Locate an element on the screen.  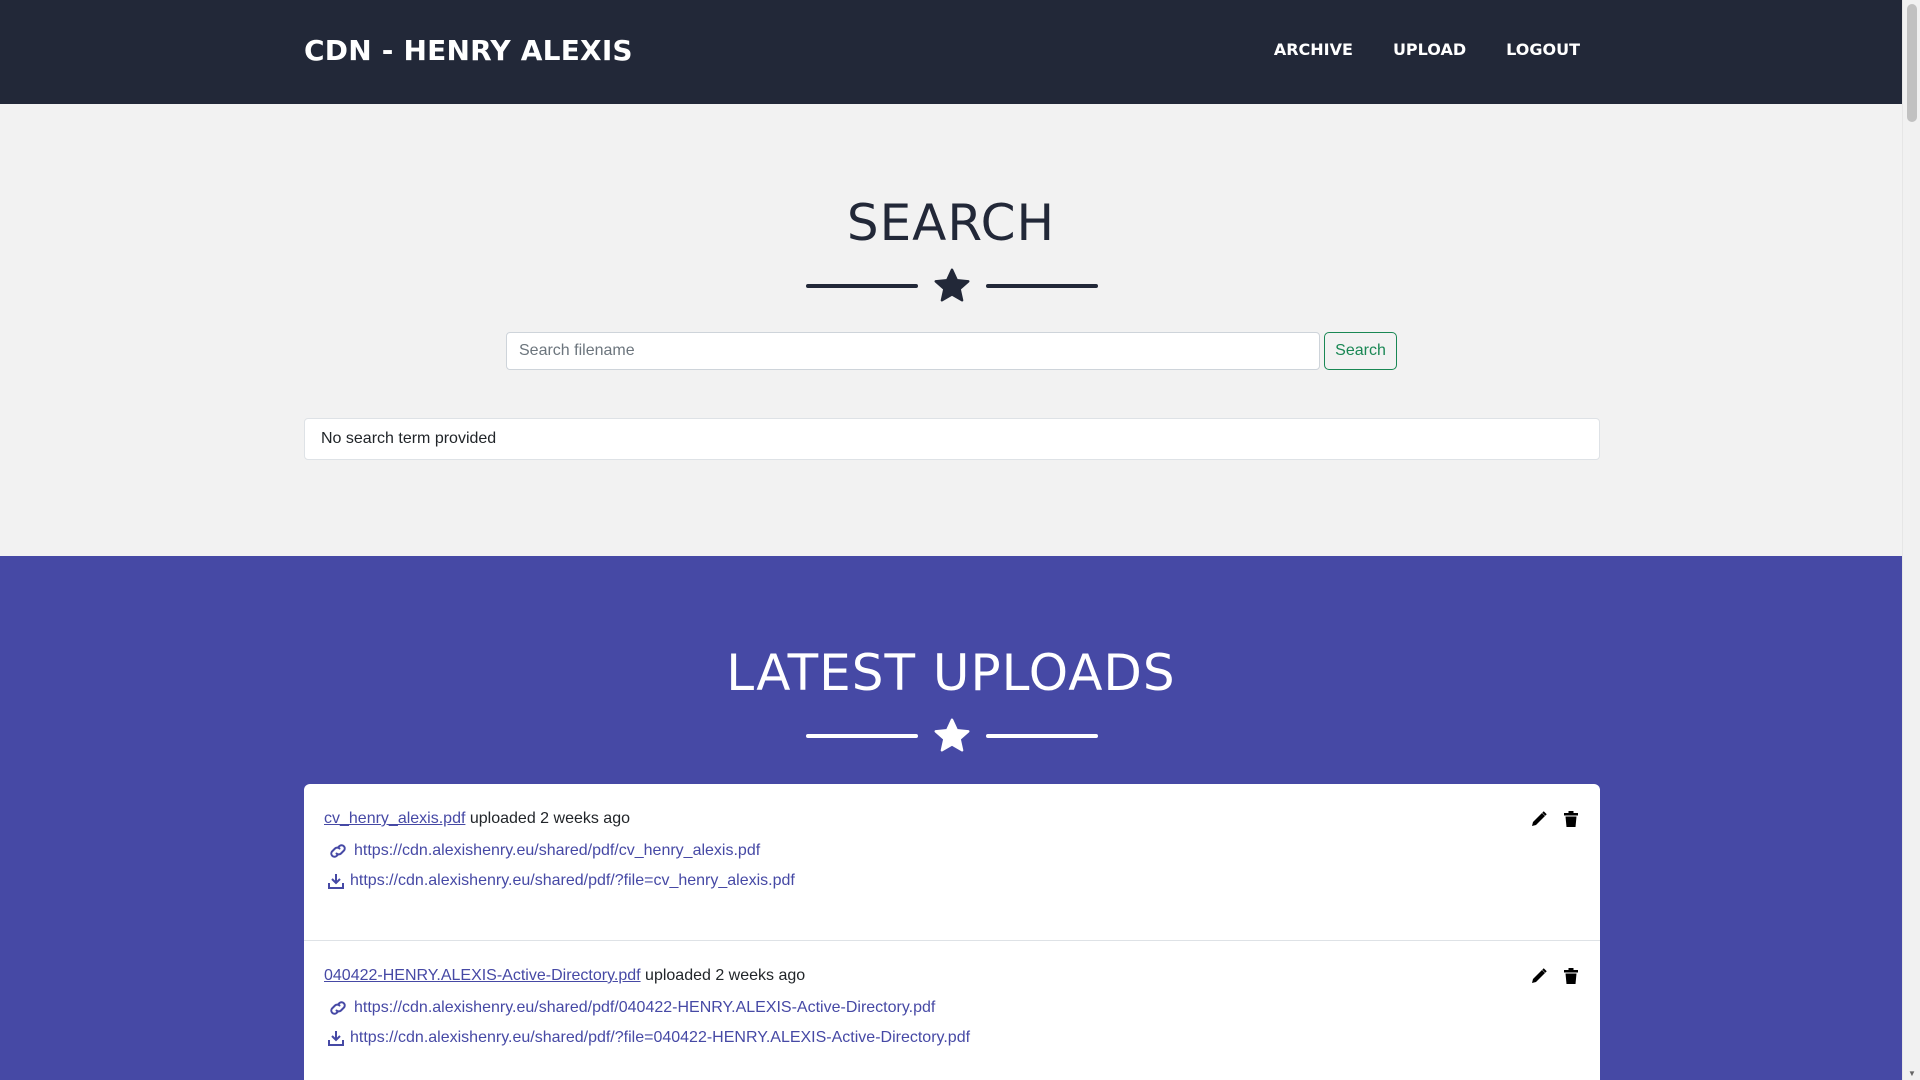
search-button: Search is located at coordinates (1360, 351).